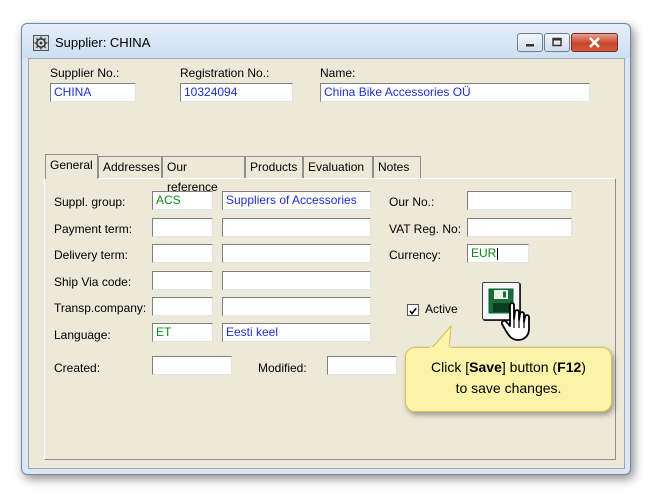  Describe the element at coordinates (296, 280) in the screenshot. I see `ship-via-desc-field` at that location.